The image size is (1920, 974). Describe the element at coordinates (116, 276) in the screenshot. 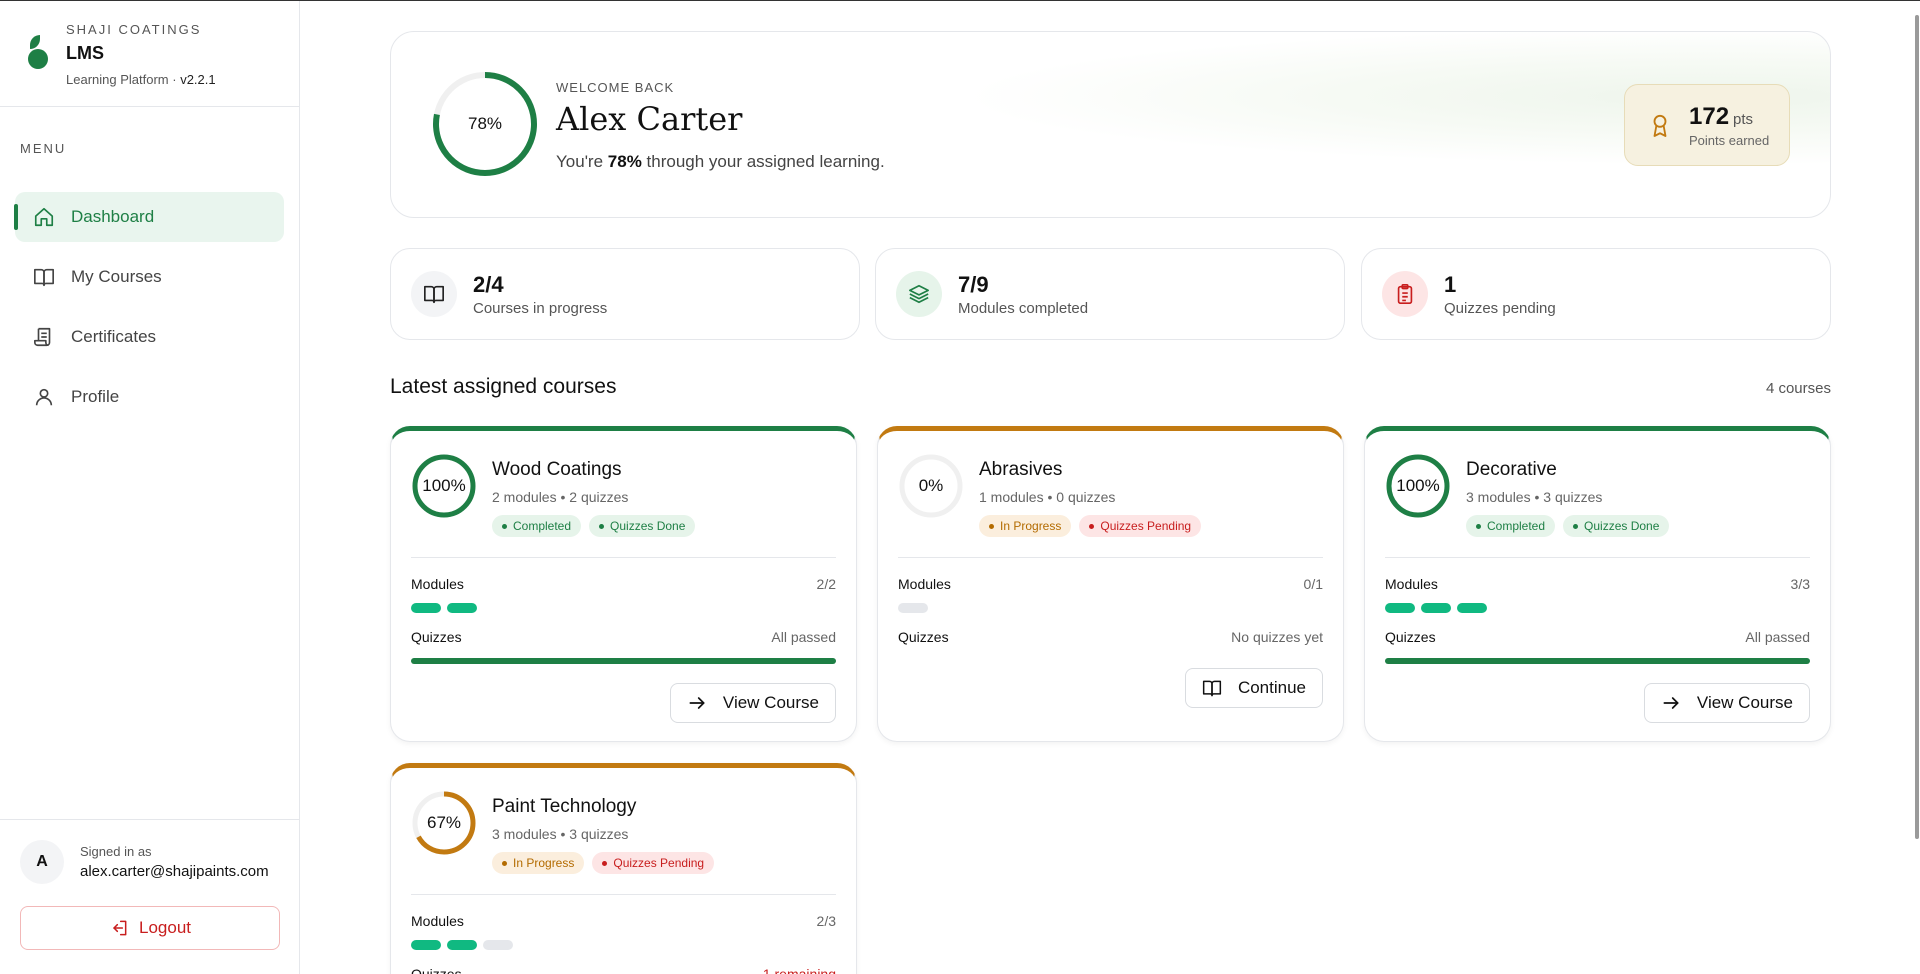

I see `sidebar-item-label: My Courses` at that location.